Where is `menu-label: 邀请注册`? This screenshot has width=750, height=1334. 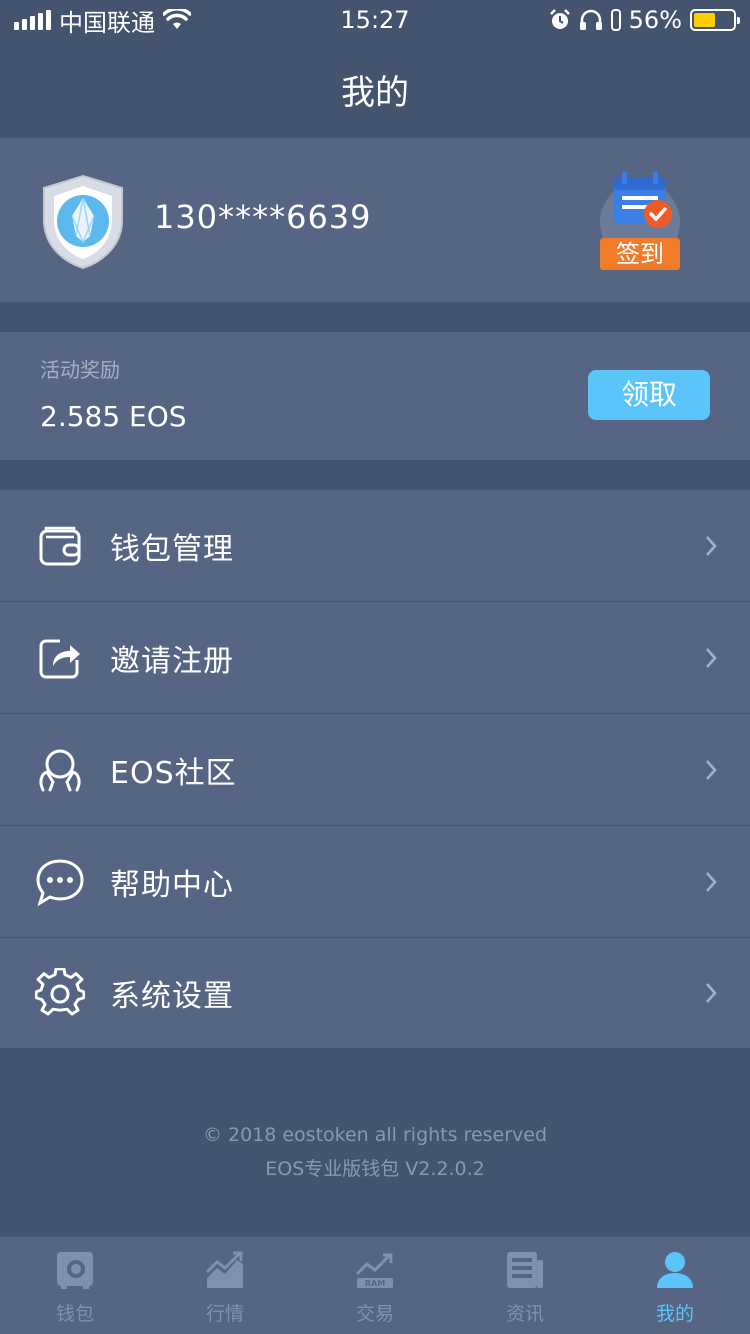
menu-label: 邀请注册 is located at coordinates (172, 661).